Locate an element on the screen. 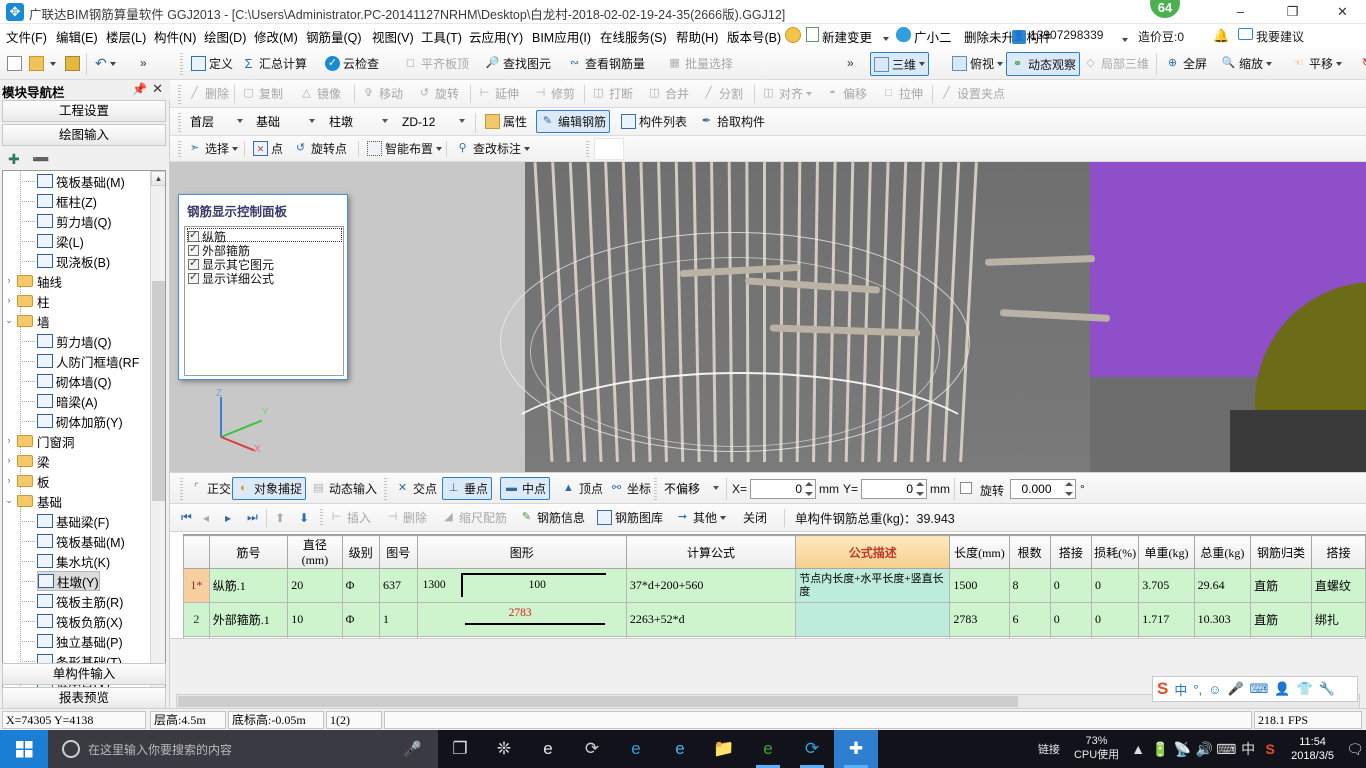 The image size is (1366, 768). feedback-icon is located at coordinates (1245, 35).